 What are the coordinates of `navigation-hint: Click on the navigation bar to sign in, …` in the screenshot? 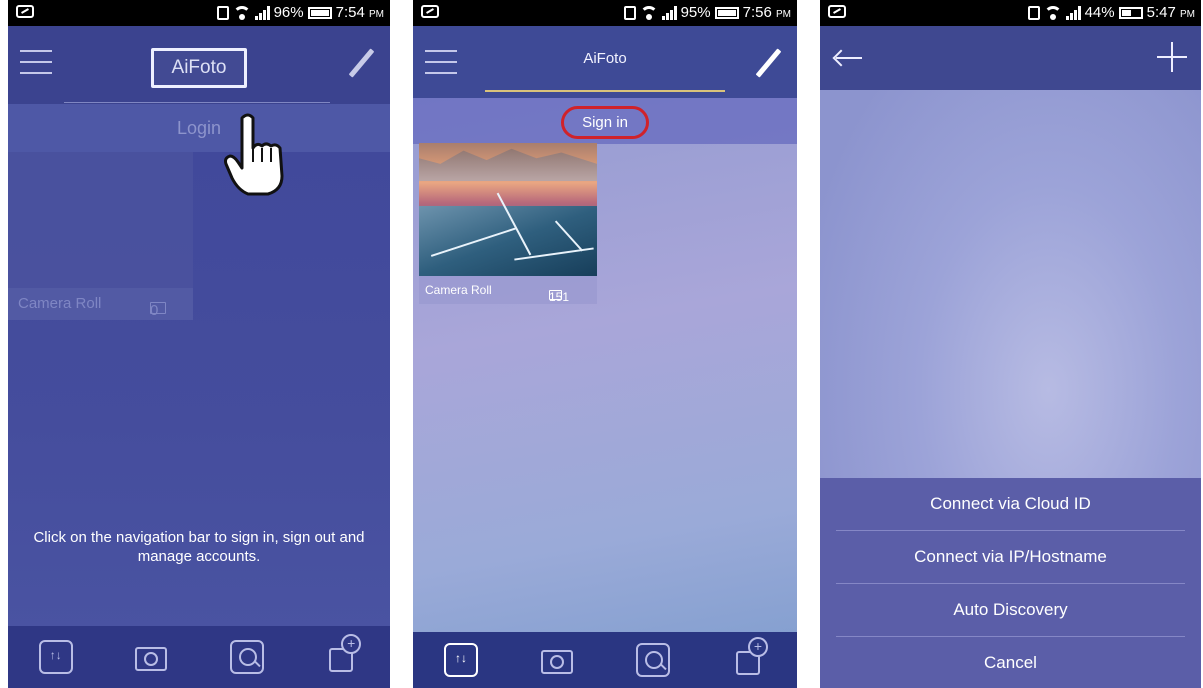 It's located at (199, 547).